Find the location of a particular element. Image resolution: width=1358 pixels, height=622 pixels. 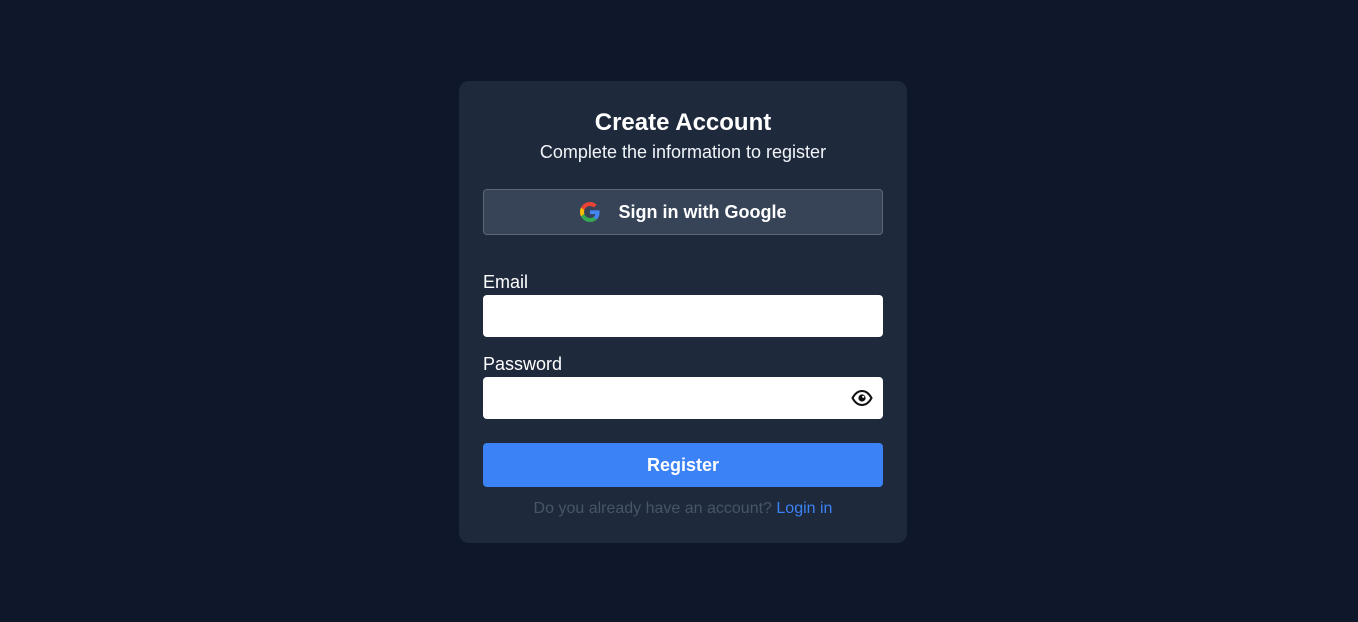

email-label: Email is located at coordinates (506, 282).